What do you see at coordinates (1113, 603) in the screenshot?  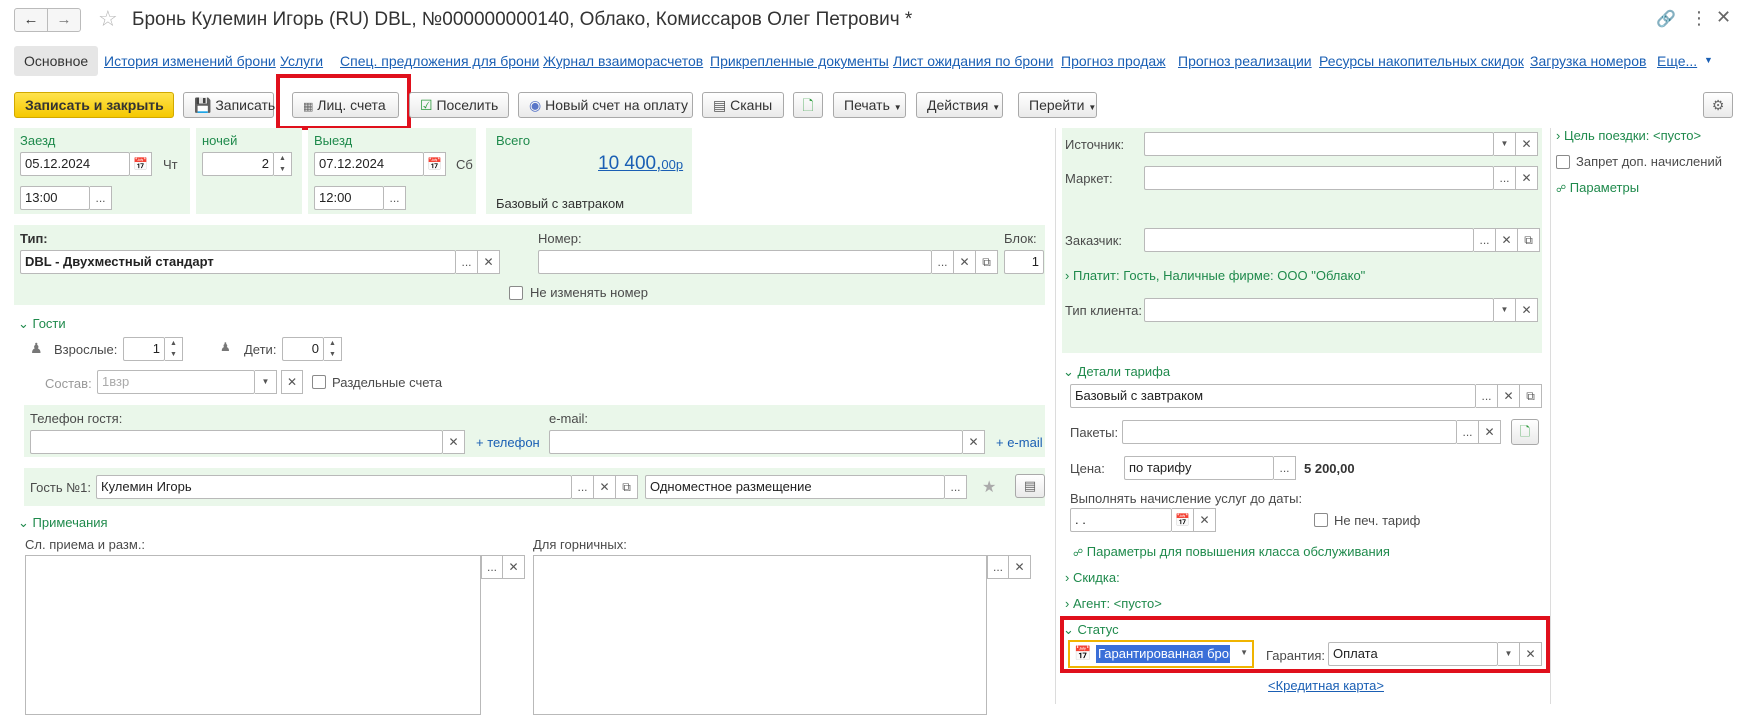 I see `agent-toggle: › Агент: <пусто>` at bounding box center [1113, 603].